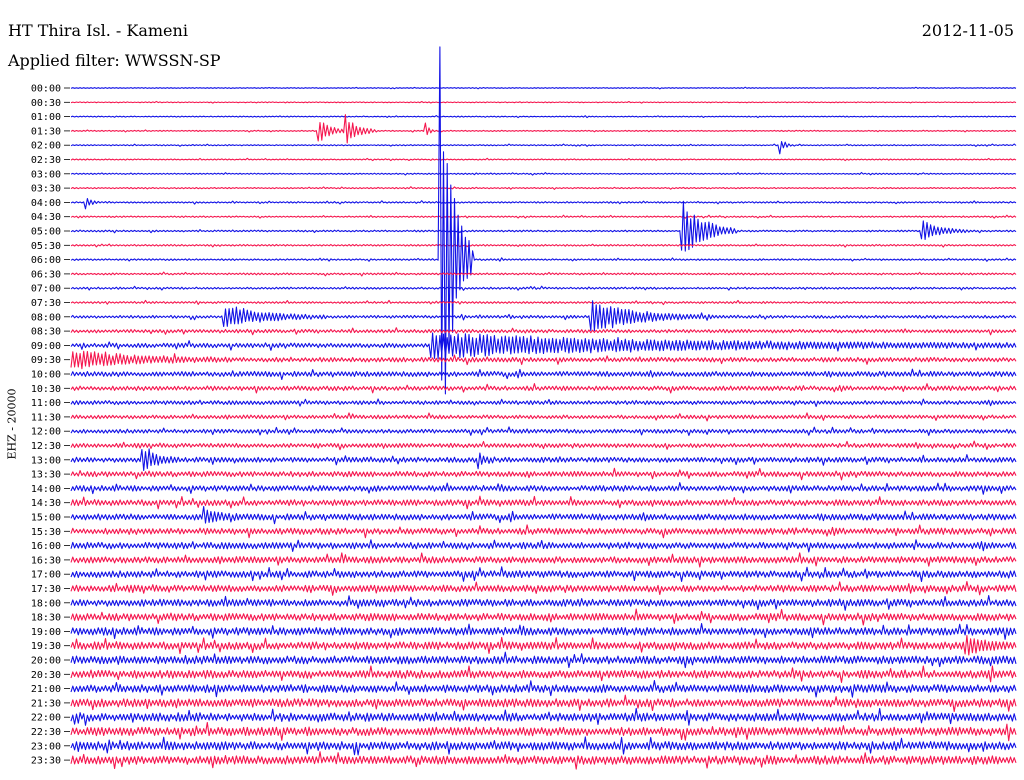 Image resolution: width=1024 pixels, height=780 pixels. What do you see at coordinates (46, 761) in the screenshot?
I see `row-time-label: 23:30` at bounding box center [46, 761].